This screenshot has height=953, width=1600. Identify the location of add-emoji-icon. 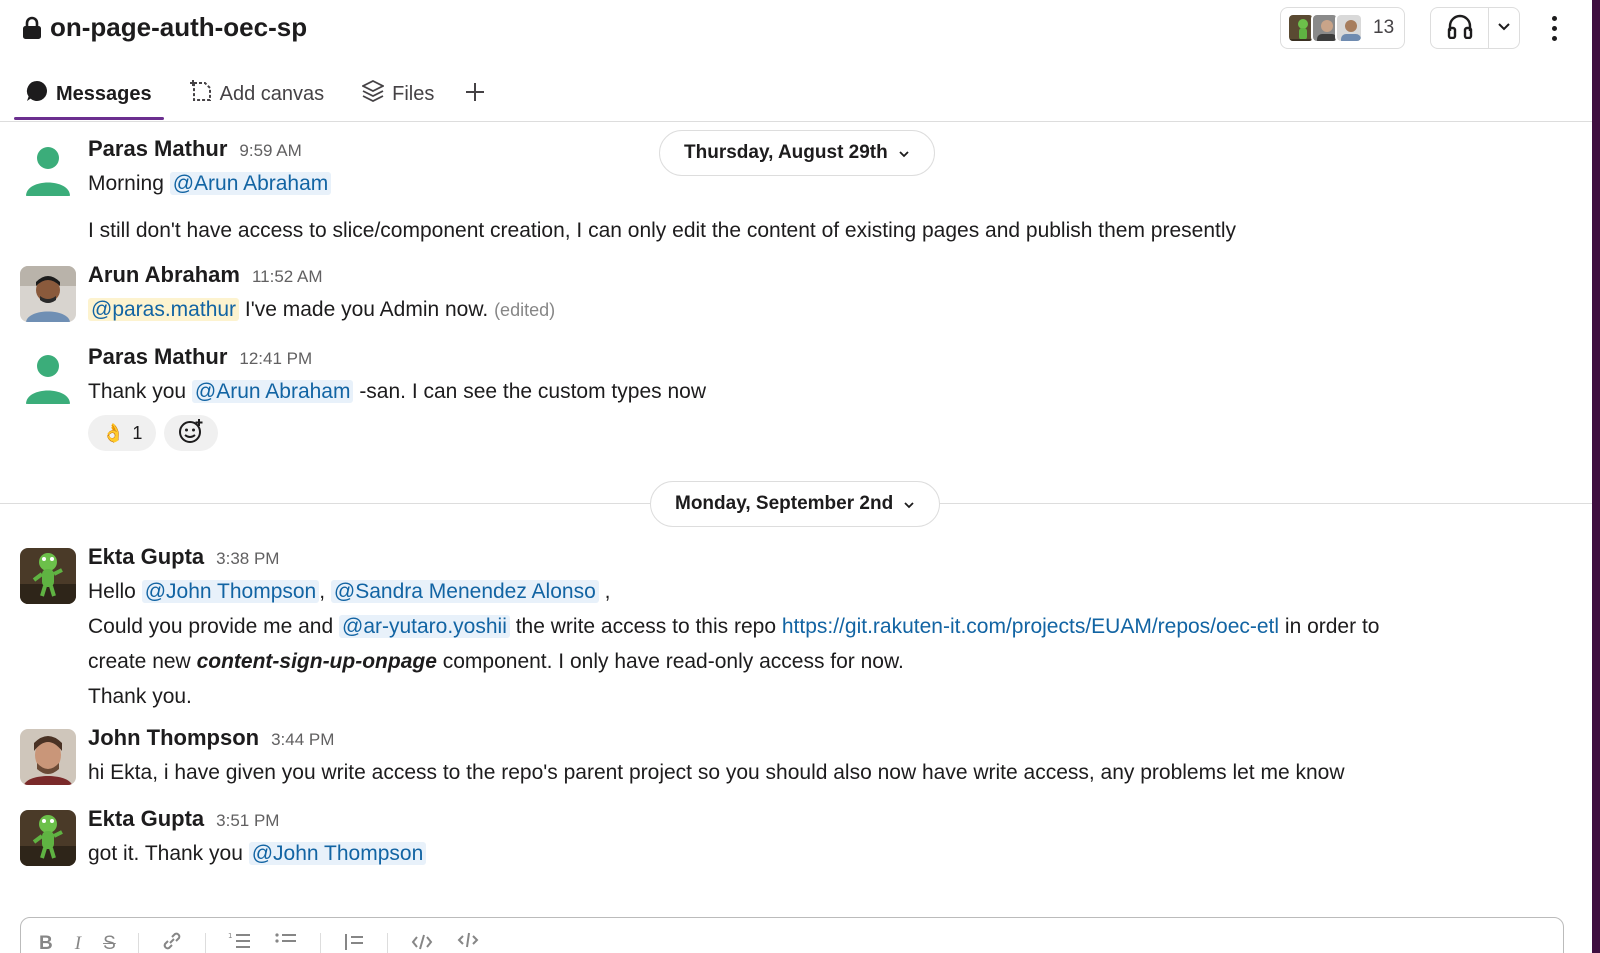
(191, 433).